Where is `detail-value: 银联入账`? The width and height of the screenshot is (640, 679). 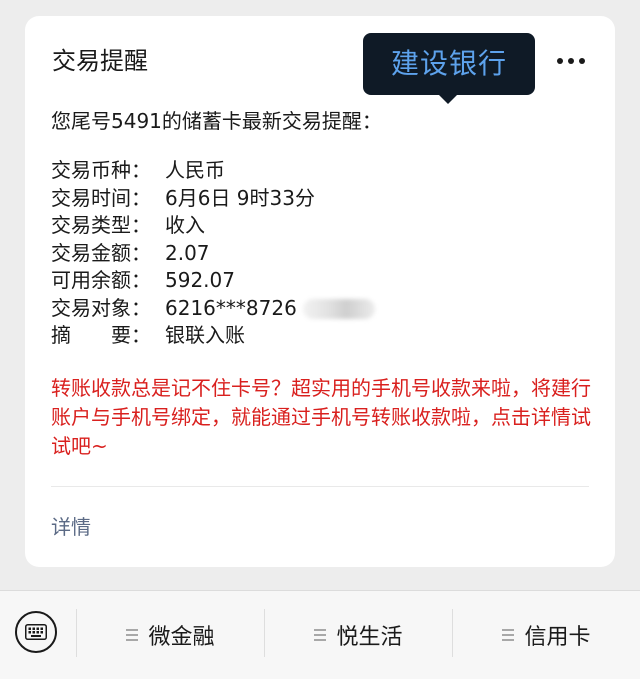
detail-value: 银联入账 is located at coordinates (205, 335).